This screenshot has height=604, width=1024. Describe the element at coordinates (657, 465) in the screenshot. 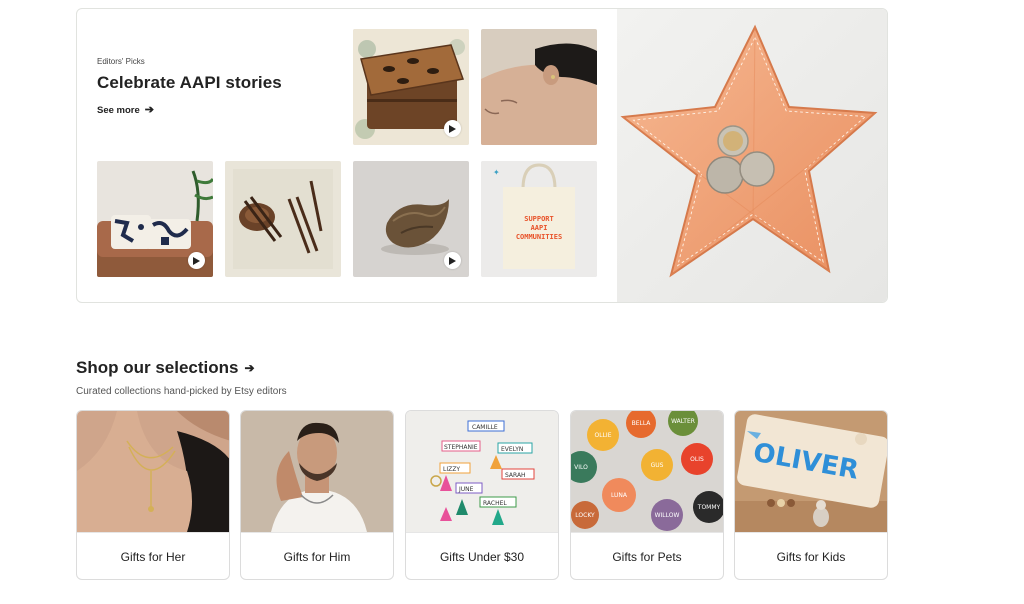

I see `pet-tag-gus: GUS` at that location.